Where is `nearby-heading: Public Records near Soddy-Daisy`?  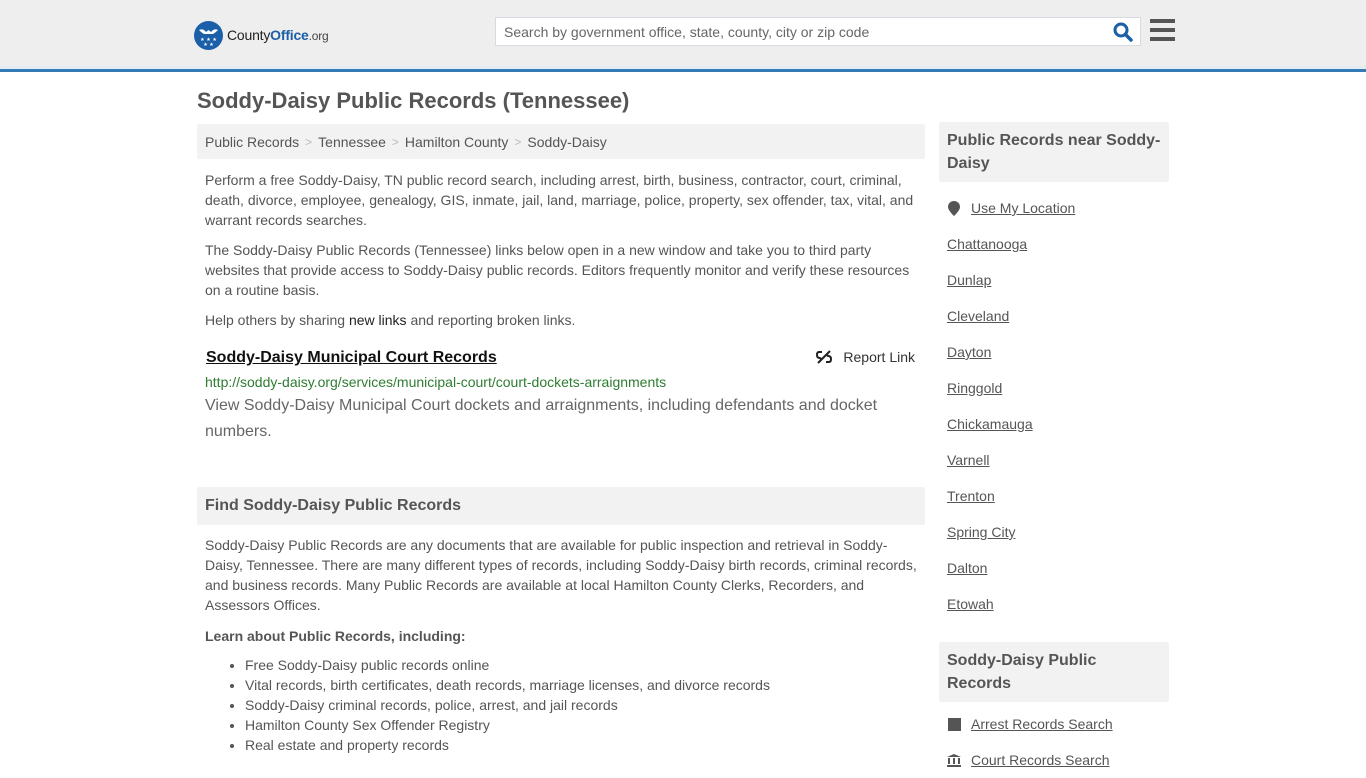 nearby-heading: Public Records near Soddy-Daisy is located at coordinates (1054, 152).